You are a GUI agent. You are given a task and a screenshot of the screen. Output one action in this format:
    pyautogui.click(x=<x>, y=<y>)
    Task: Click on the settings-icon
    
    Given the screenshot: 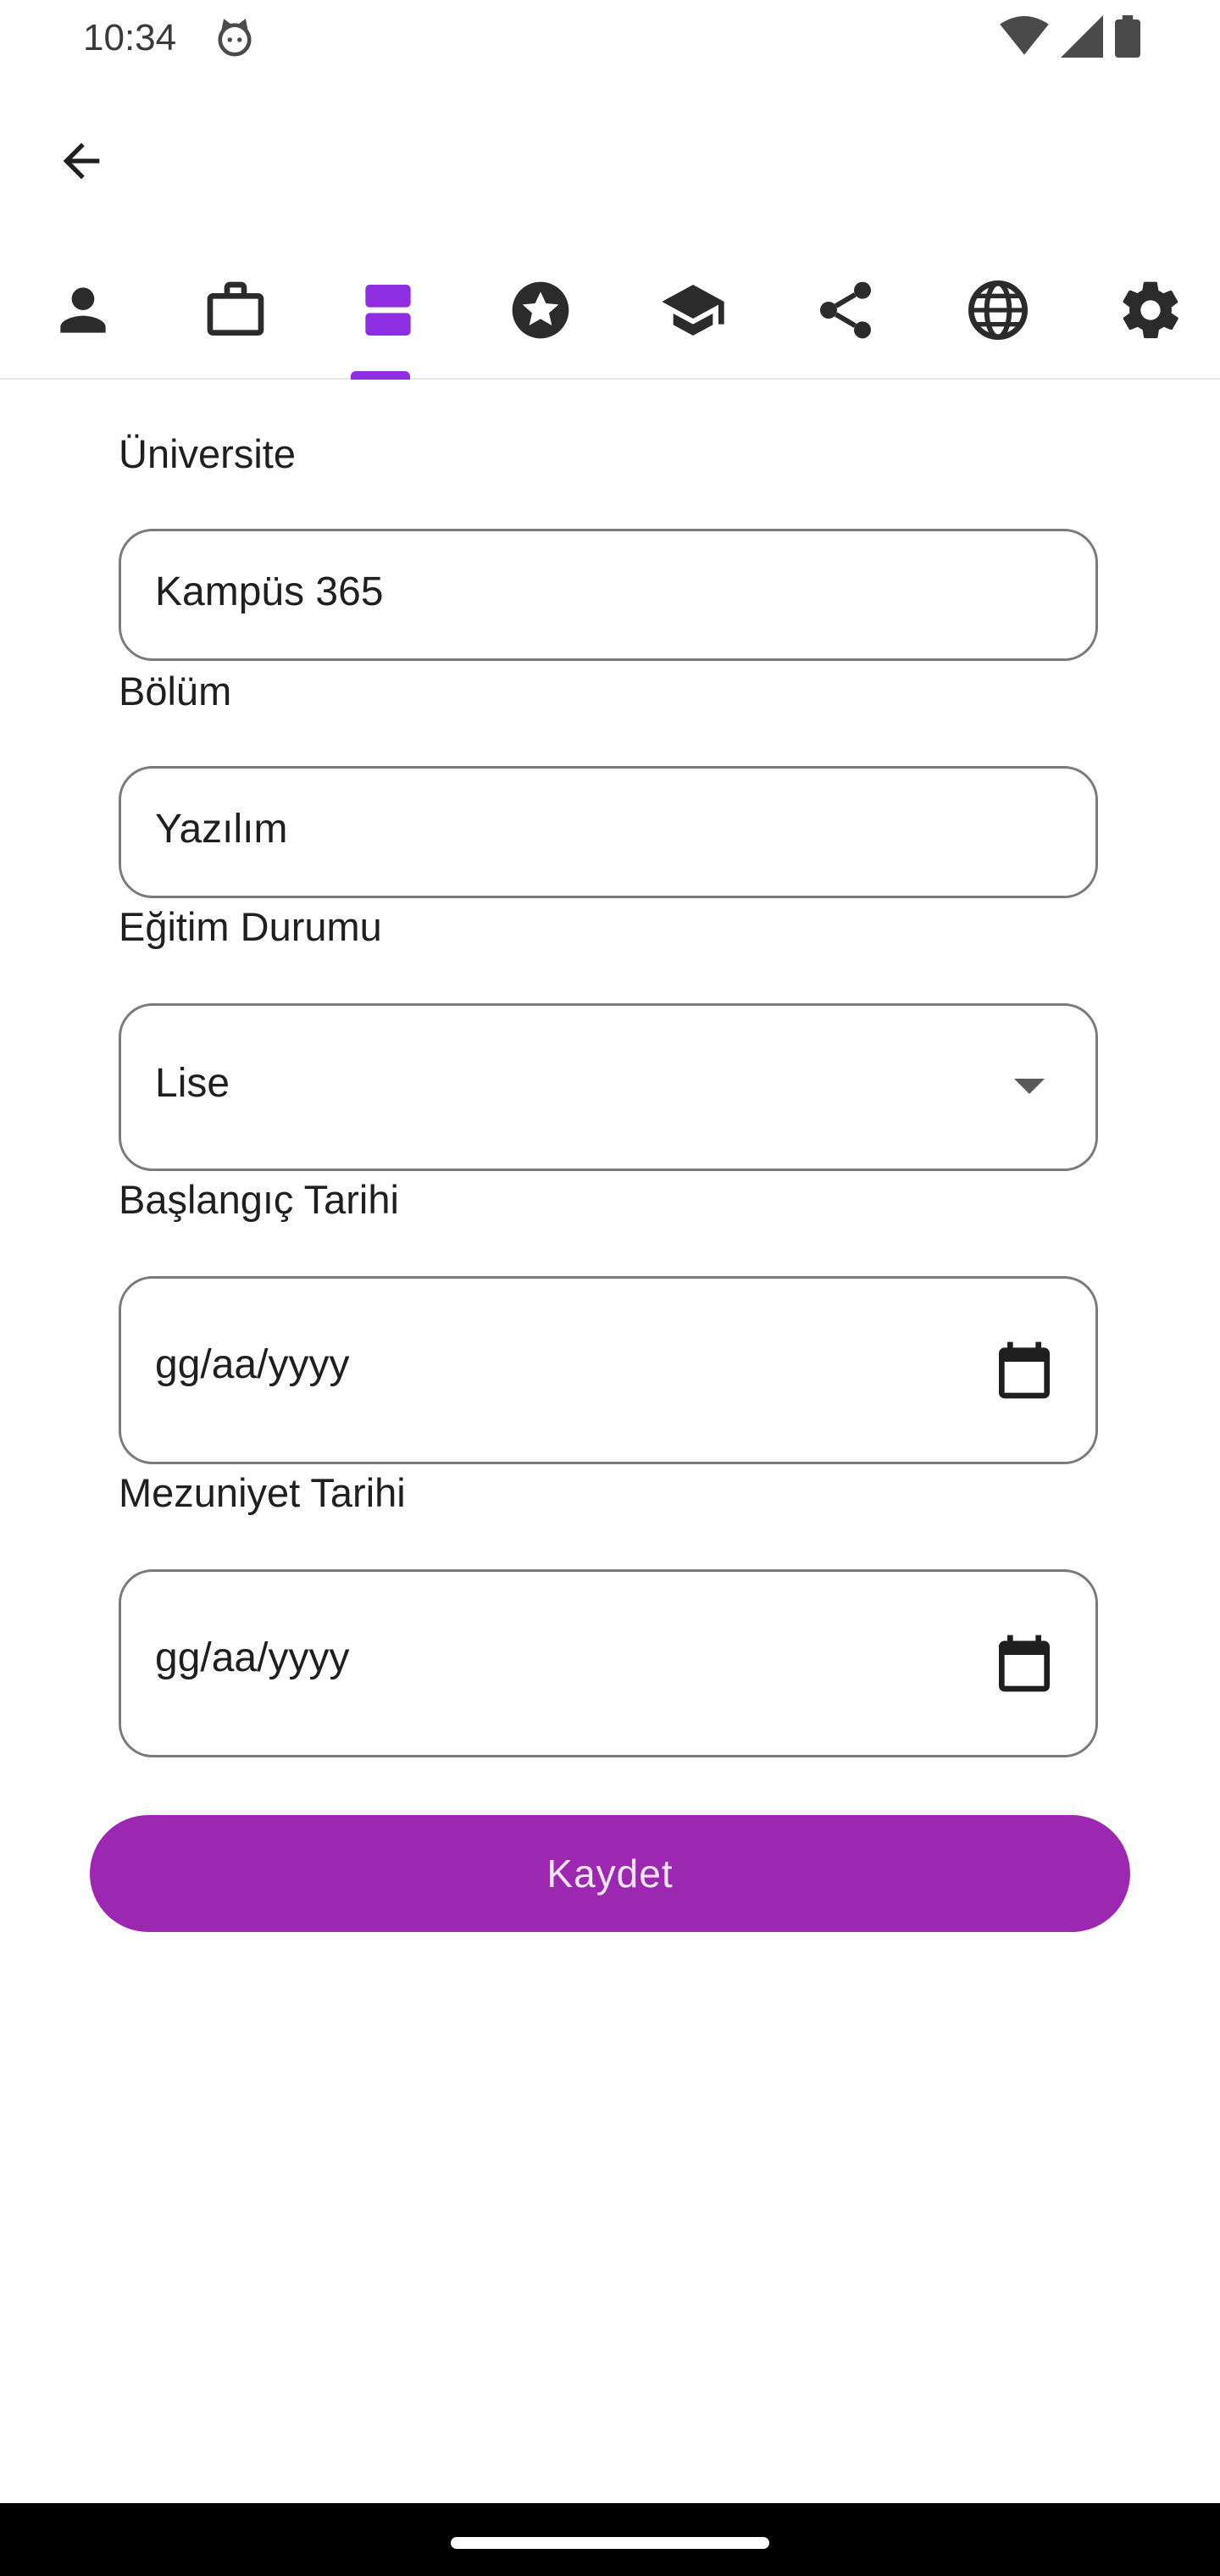 What is the action you would take?
    pyautogui.click(x=1150, y=310)
    